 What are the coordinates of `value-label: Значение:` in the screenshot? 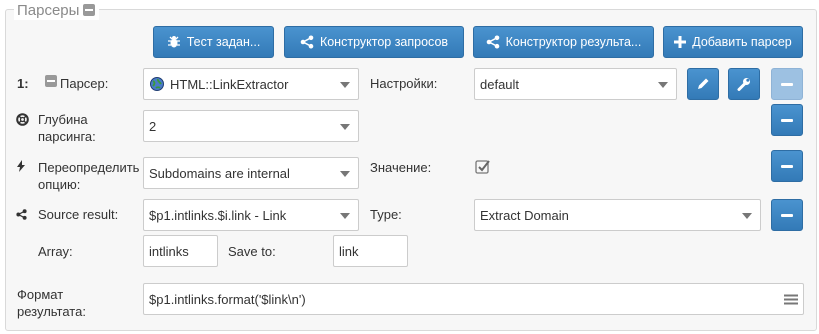 It's located at (401, 167).